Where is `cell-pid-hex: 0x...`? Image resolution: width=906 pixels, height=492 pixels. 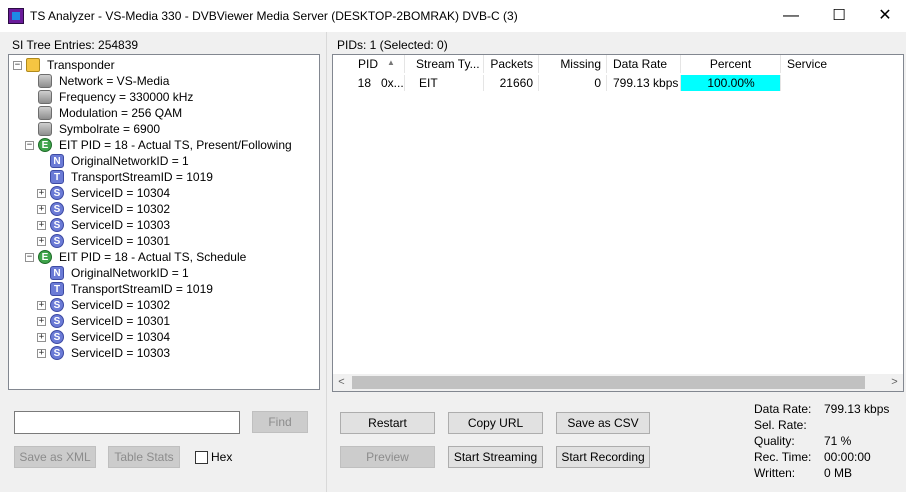 cell-pid-hex: 0x... is located at coordinates (393, 83).